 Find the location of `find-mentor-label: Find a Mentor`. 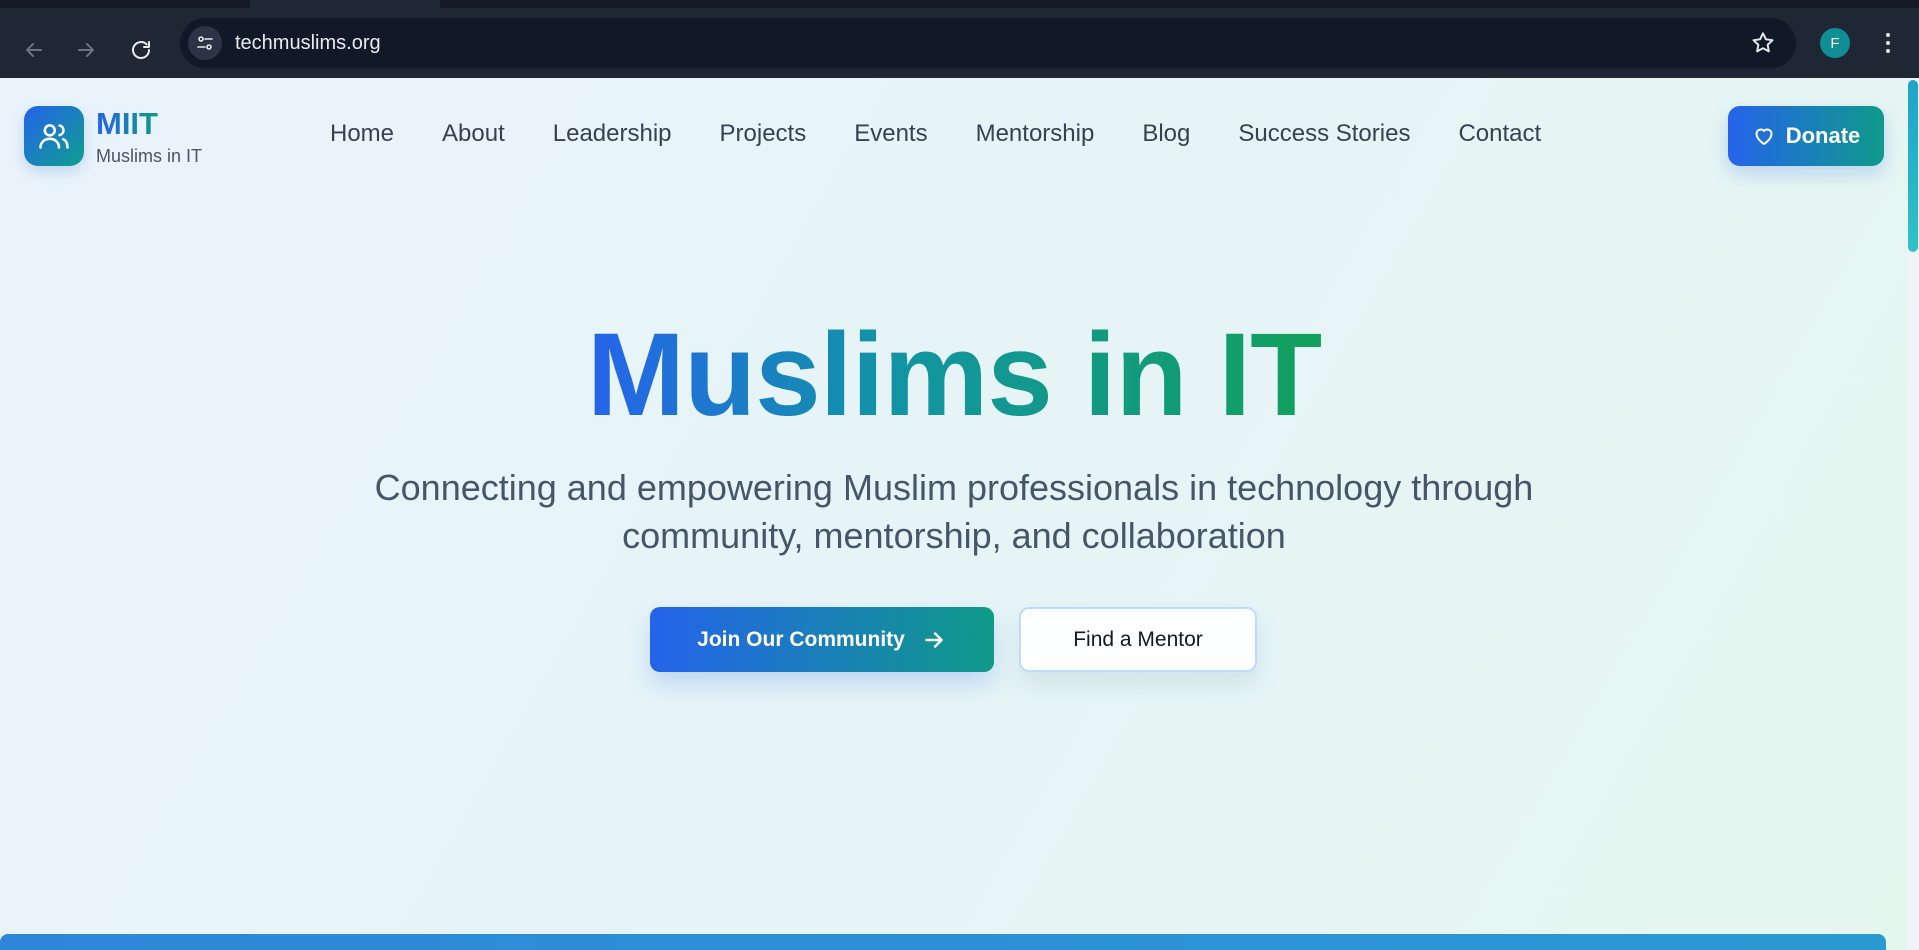

find-mentor-label: Find a Mentor is located at coordinates (1138, 639).